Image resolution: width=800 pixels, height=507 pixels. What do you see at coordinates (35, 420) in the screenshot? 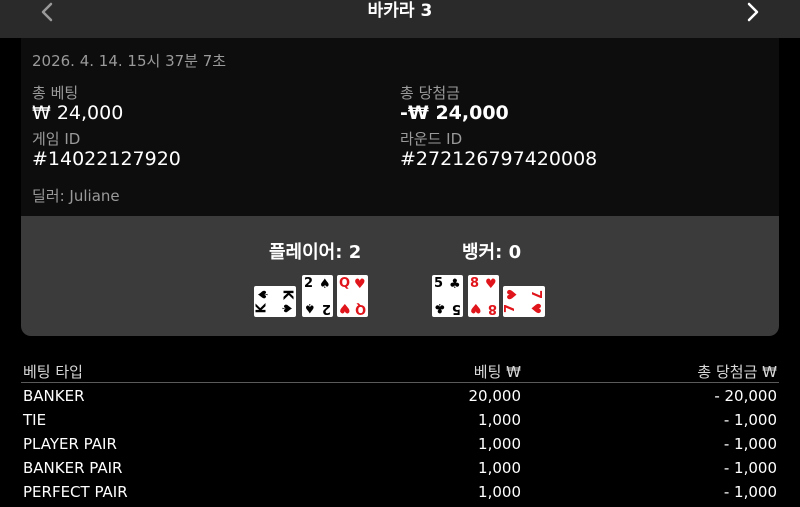
I see `bet-type: TIE` at bounding box center [35, 420].